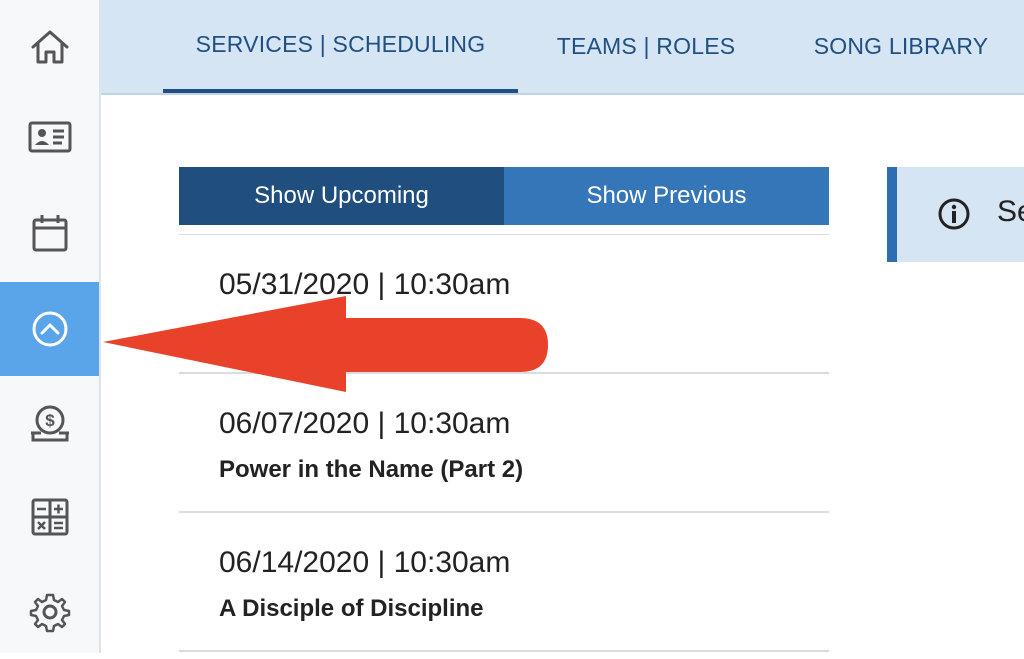 The height and width of the screenshot is (659, 1024). I want to click on calculator-icon, so click(49, 517).